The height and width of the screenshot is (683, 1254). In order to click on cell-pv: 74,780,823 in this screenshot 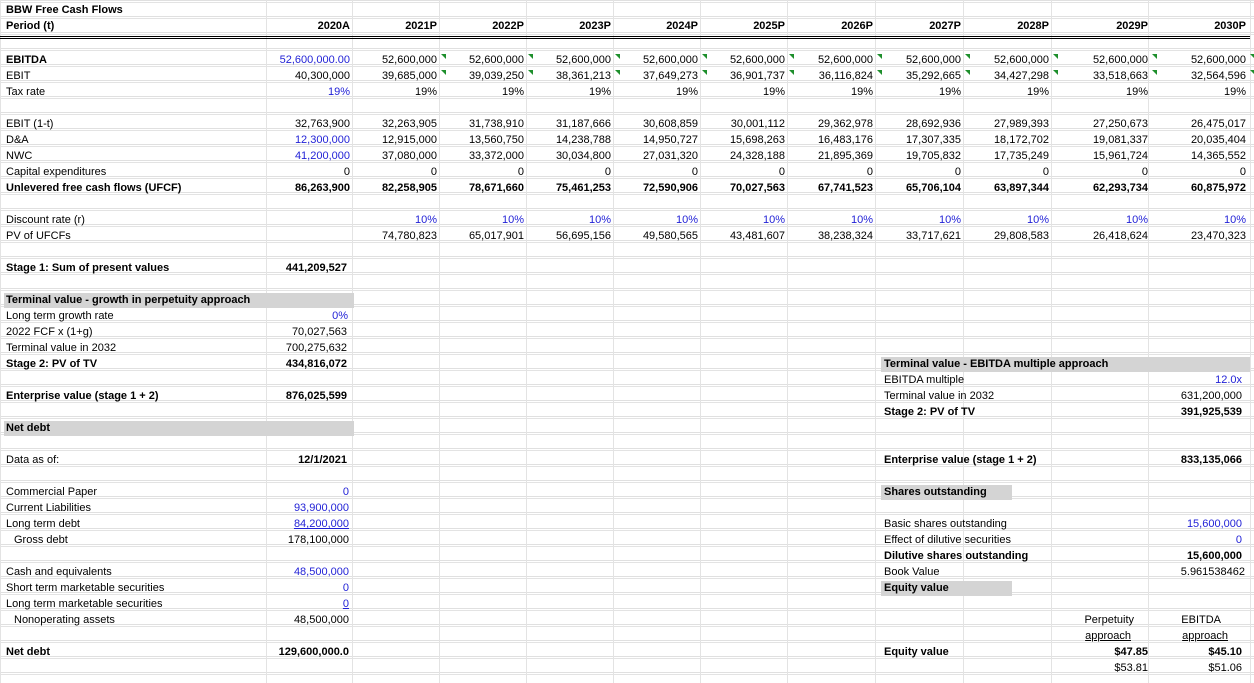, I will do `click(392, 236)`.